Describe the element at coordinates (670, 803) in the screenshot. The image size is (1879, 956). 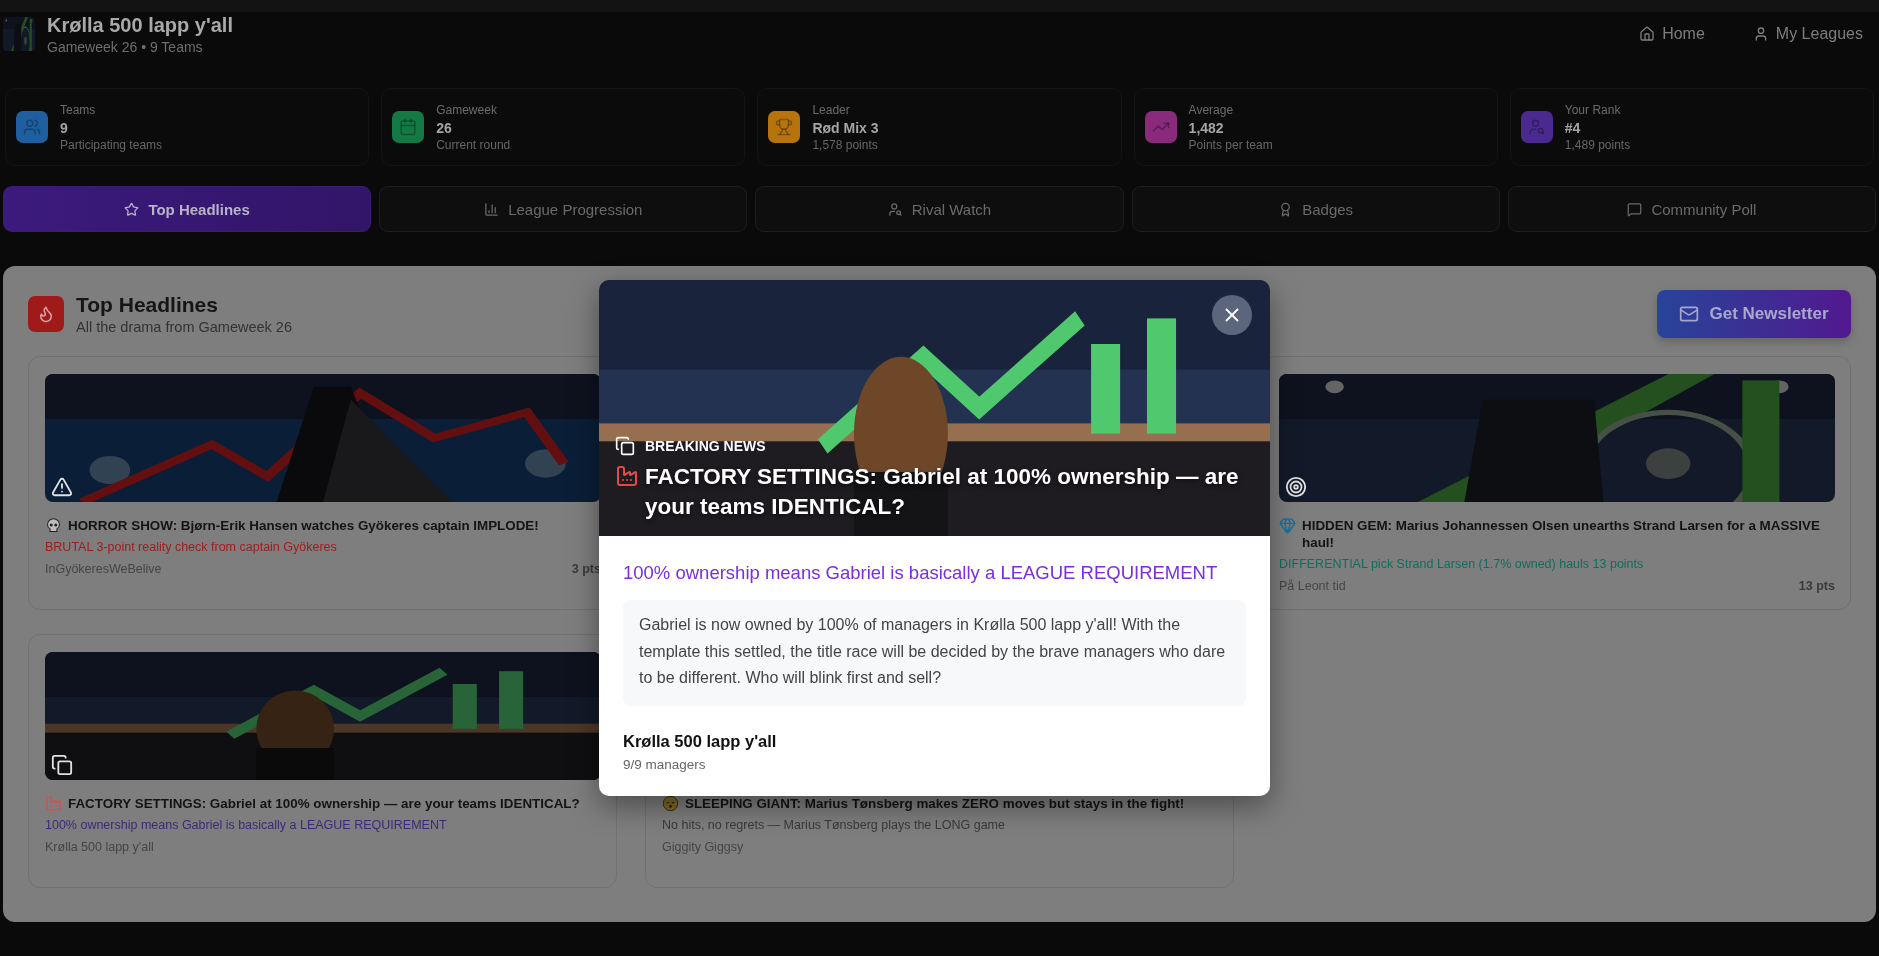
I see `sleeping-face-icon` at that location.